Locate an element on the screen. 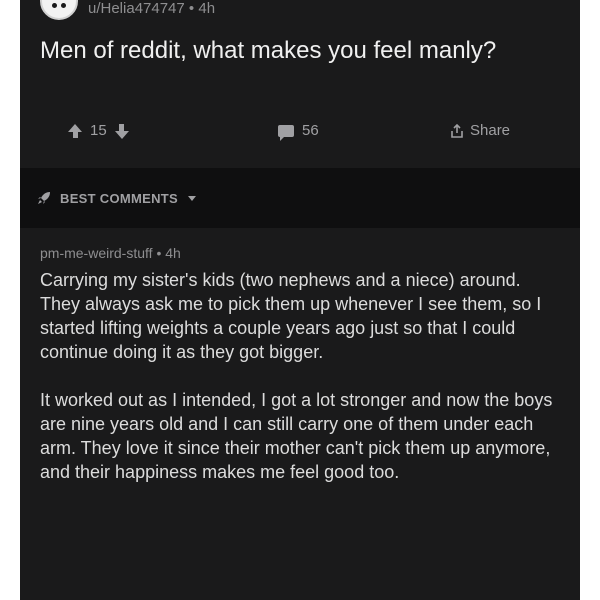 This screenshot has height=600, width=600. vote-controls: 15 is located at coordinates (98, 130).